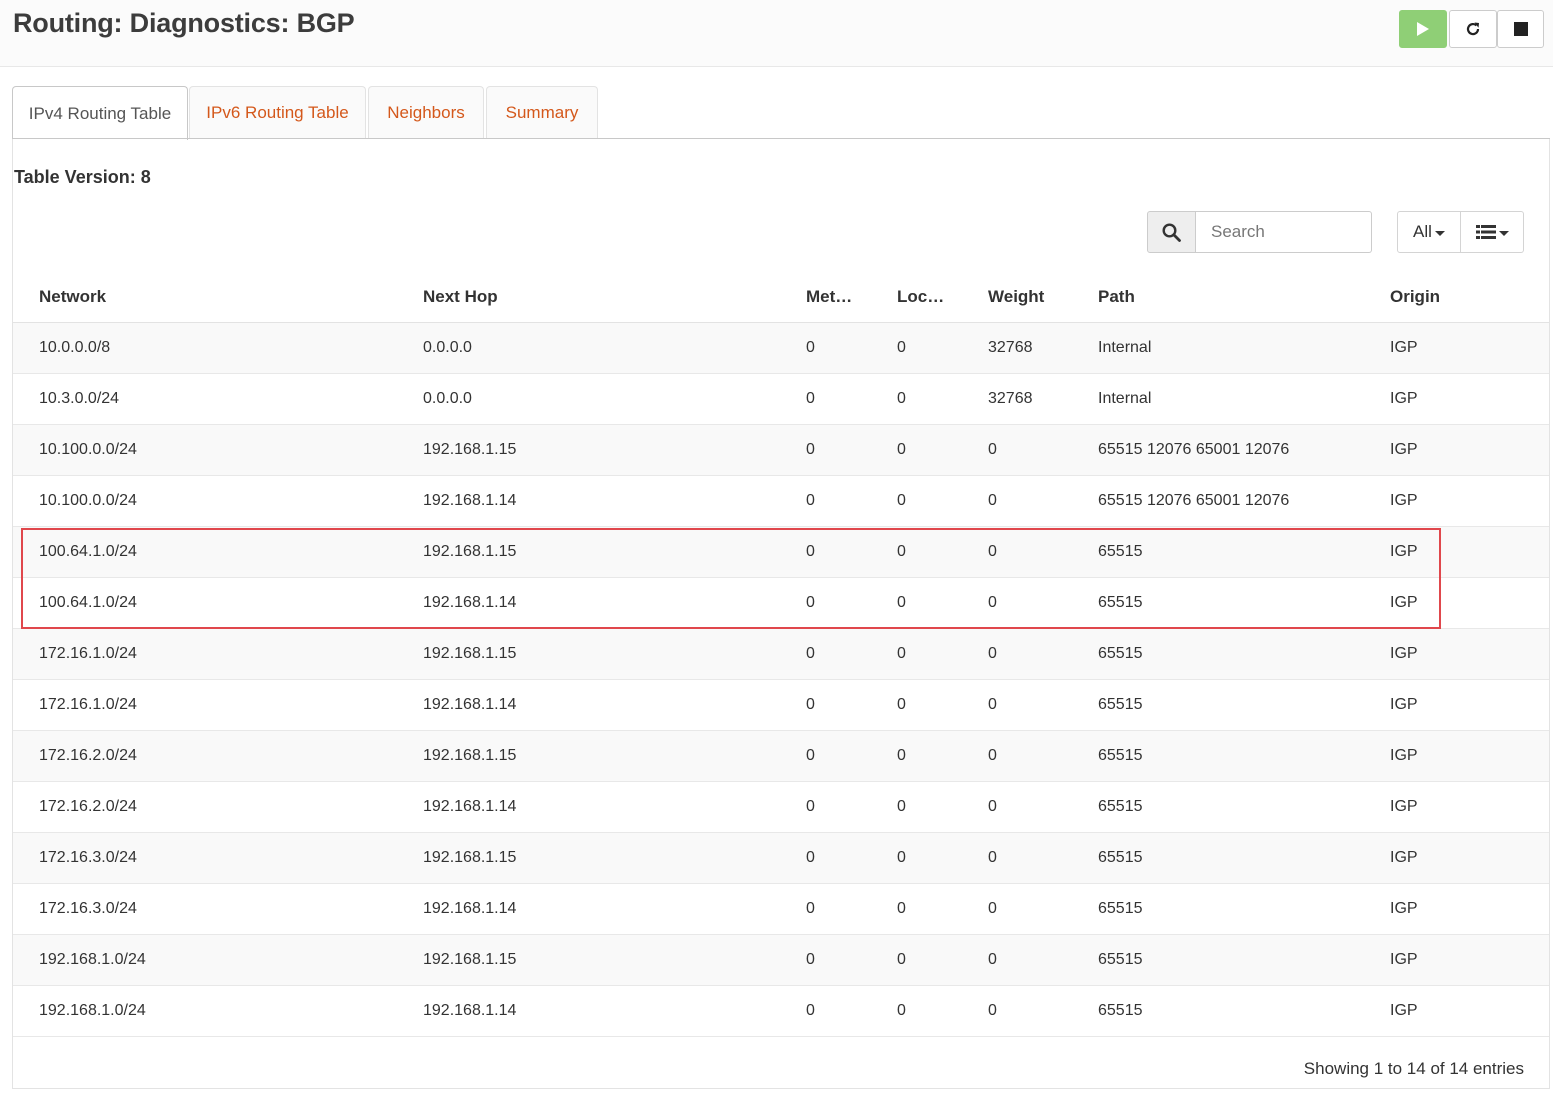  I want to click on table-row: 172.16.2.0/24 192.168.1.15 0 0 0 65515 IGP, so click(781, 756).